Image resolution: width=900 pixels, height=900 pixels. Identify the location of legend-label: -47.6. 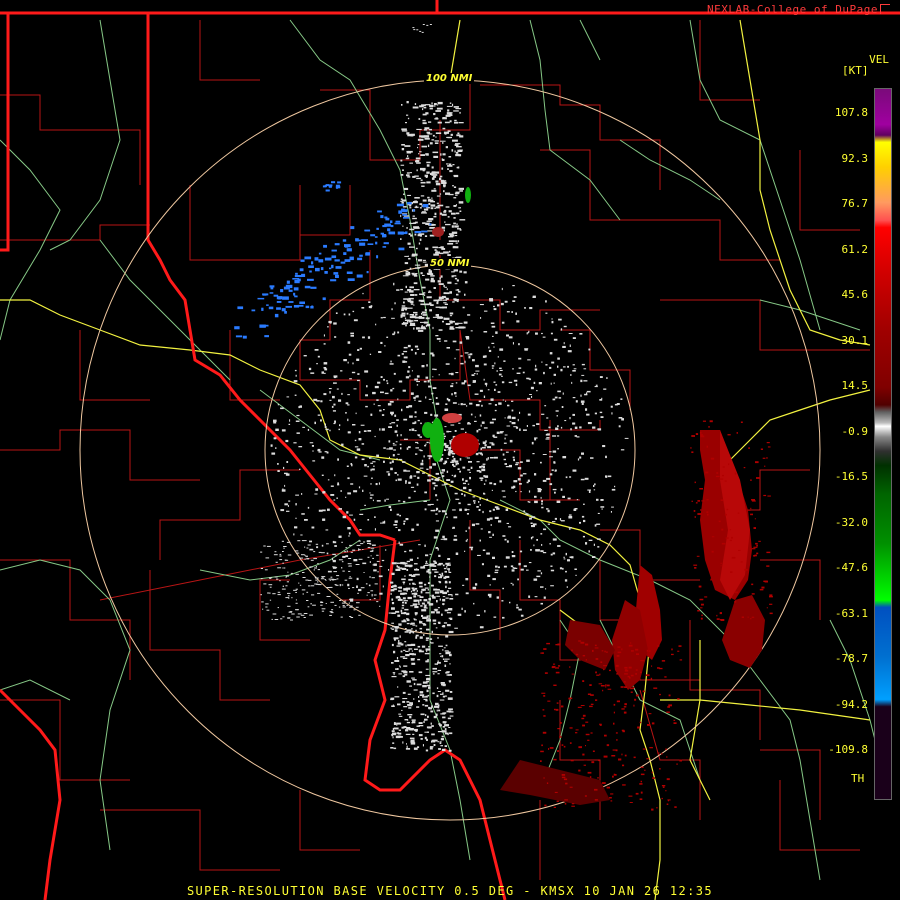
(851, 567).